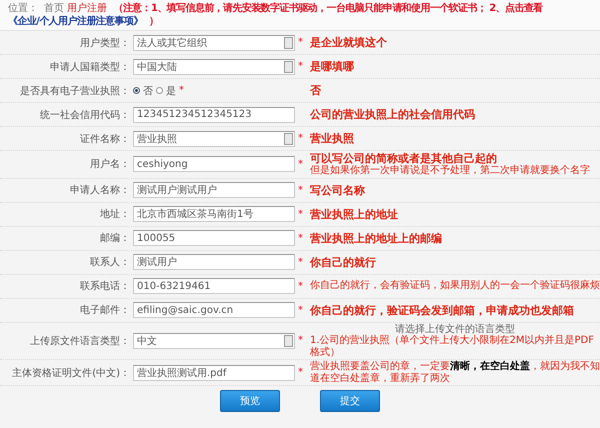  Describe the element at coordinates (450, 171) in the screenshot. I see `annotation-text: 但是如果你第一次申请说是不予处理，第二次申请就要换个名字` at that location.